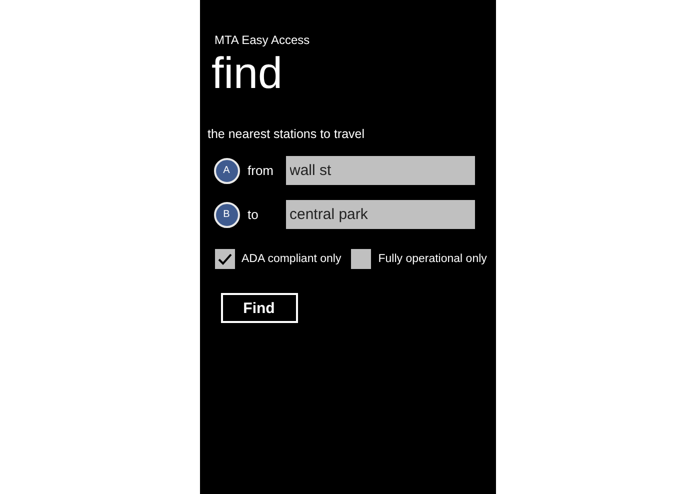 This screenshot has height=494, width=695. Describe the element at coordinates (432, 259) in the screenshot. I see `checkbox-label: Fully operational only` at that location.